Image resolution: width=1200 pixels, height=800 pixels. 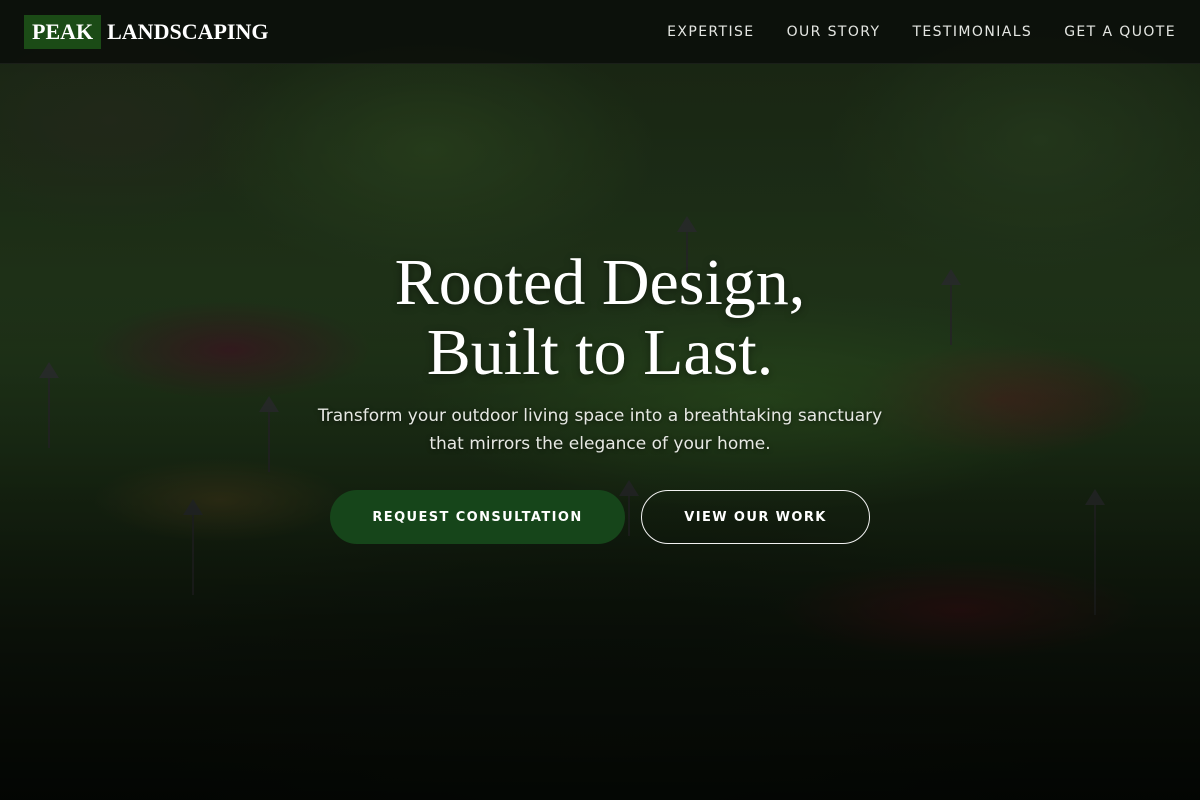 I want to click on brand-logo-word: LANDSCAPING, so click(x=188, y=31).